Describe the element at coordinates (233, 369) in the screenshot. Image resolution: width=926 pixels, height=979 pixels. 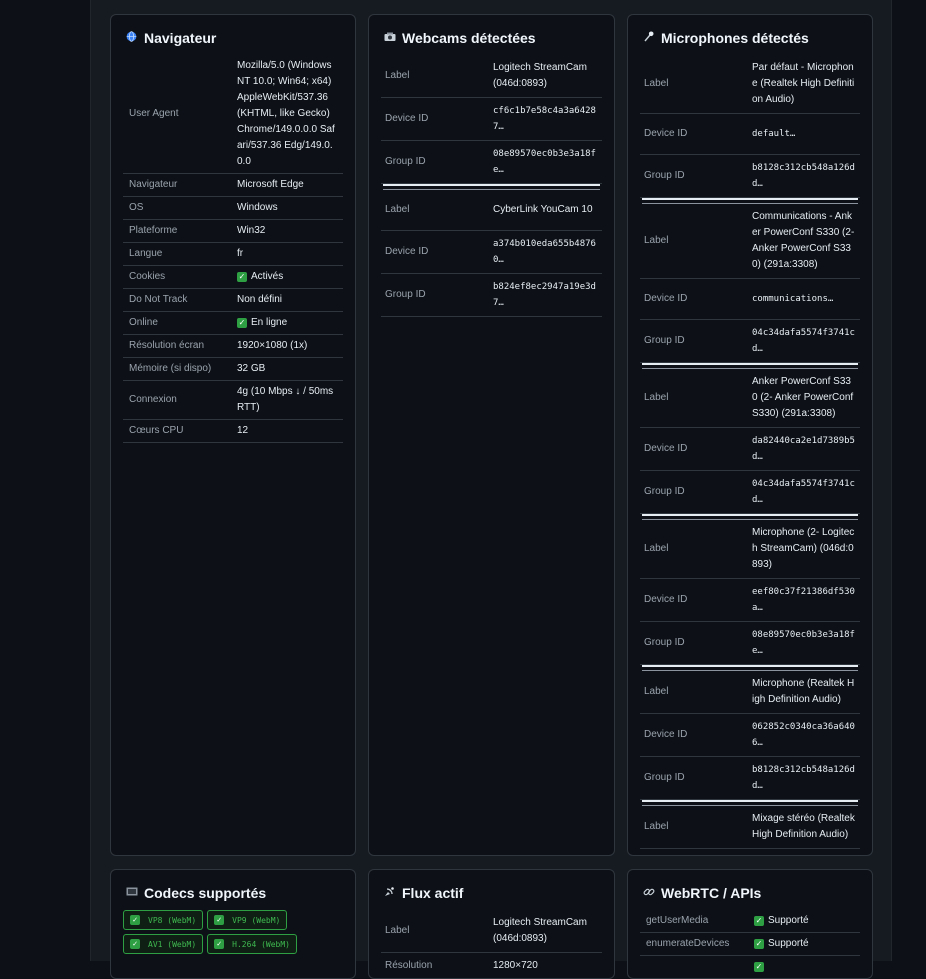
I see `navigateur-row: Mémoire (si dispo)32 GB` at that location.